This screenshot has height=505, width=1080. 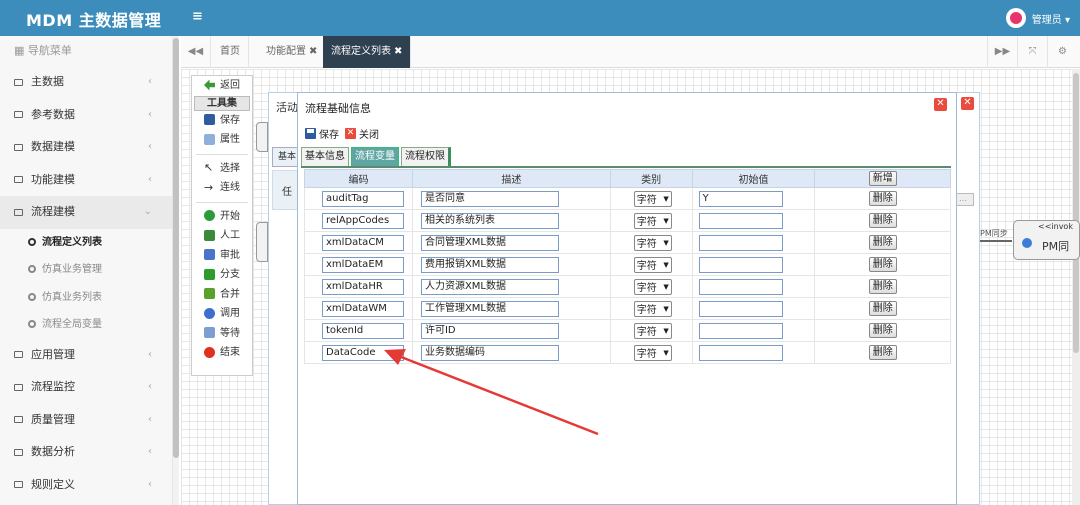 I want to click on sidebar-item-reference-data: 参考数据 ‹, so click(x=86, y=115).